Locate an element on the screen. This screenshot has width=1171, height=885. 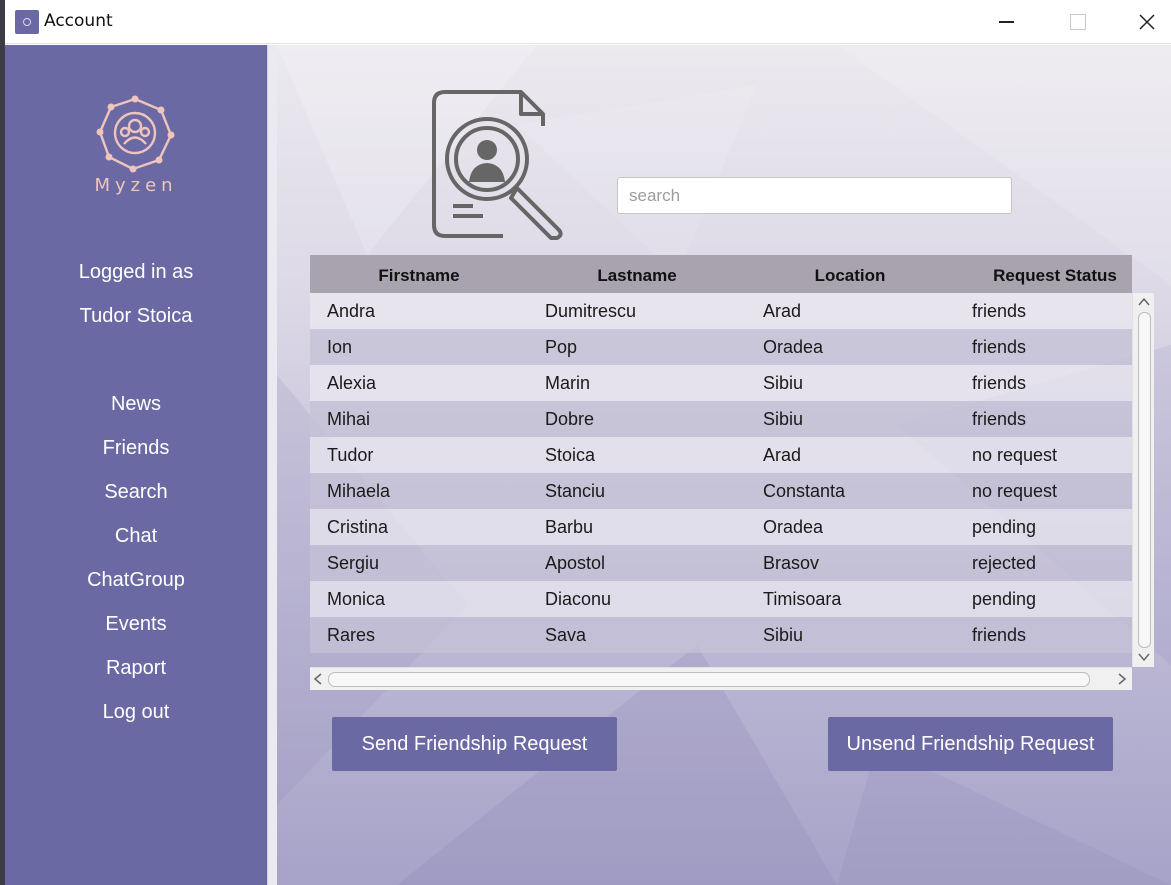
cell-location: Brasov is located at coordinates (791, 563).